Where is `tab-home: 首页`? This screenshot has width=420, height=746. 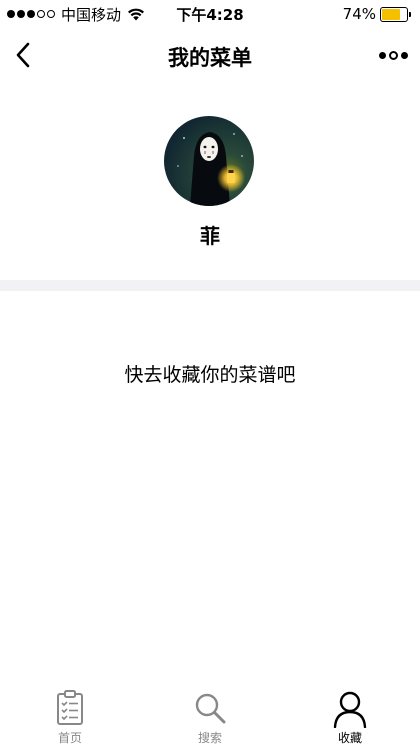
tab-home: 首页 is located at coordinates (70, 713).